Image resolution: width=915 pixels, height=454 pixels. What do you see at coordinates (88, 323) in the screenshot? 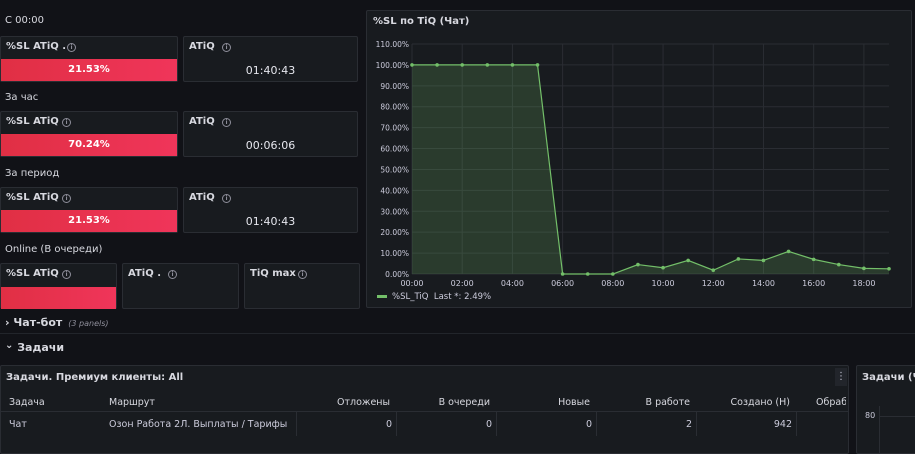
I see `row-chatbot-panel-count: (3 panels)` at bounding box center [88, 323].